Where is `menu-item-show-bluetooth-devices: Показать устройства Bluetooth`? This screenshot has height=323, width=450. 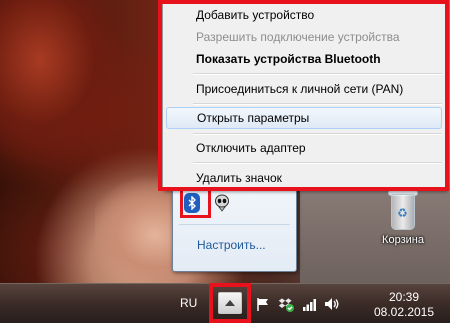
menu-item-show-bluetooth-devices: Показать устройства Bluetooth is located at coordinates (304, 59).